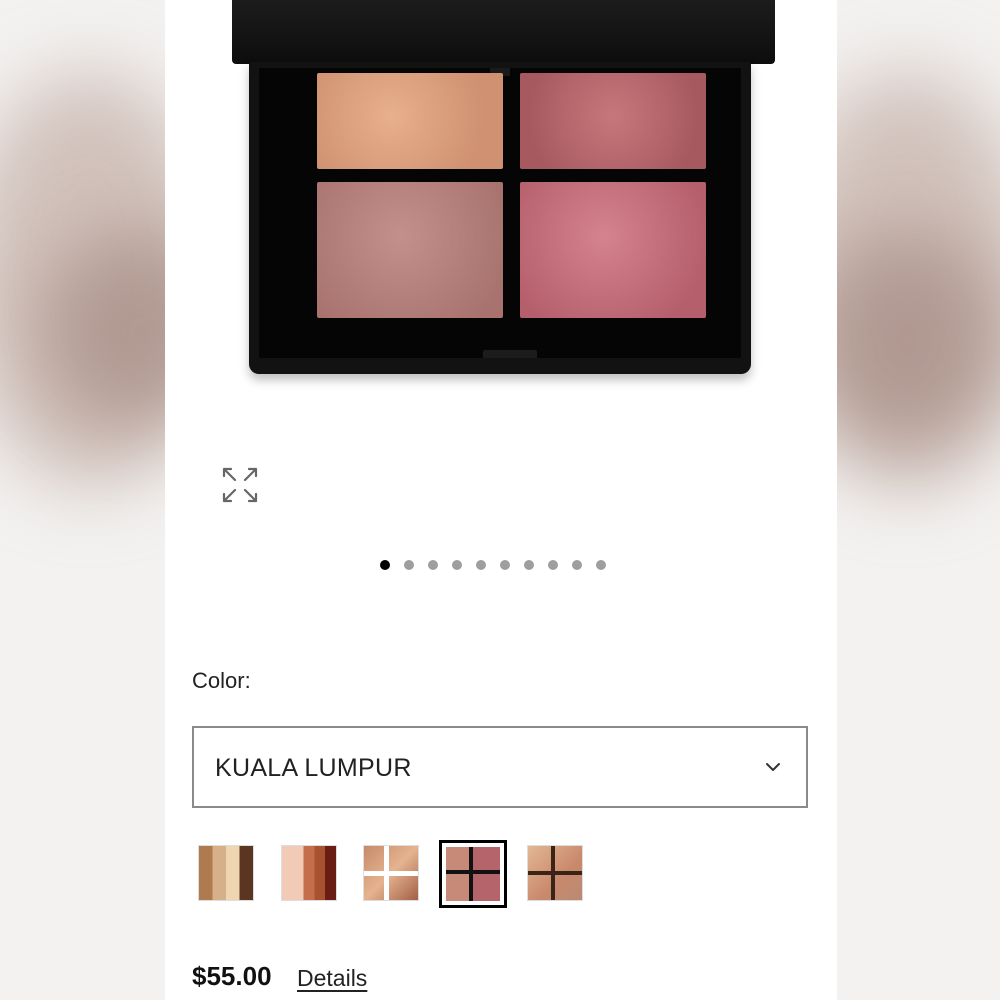 This screenshot has width=1000, height=1000. I want to click on color-dropdown-value: KUALA LUMPUR, so click(313, 768).